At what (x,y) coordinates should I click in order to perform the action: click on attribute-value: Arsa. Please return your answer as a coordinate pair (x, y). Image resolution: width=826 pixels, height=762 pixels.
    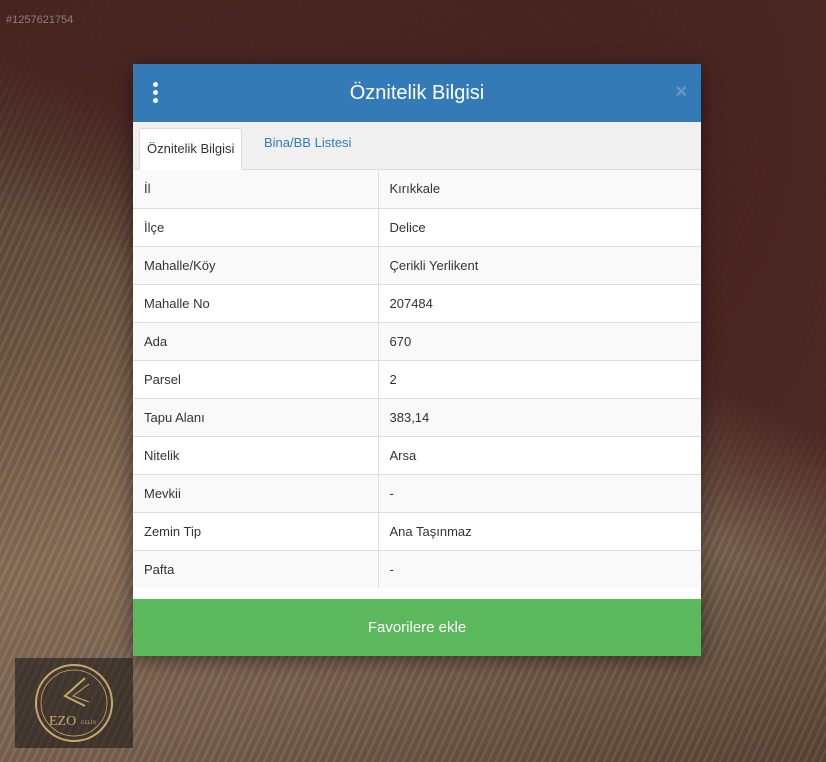
    Looking at the image, I should click on (539, 455).